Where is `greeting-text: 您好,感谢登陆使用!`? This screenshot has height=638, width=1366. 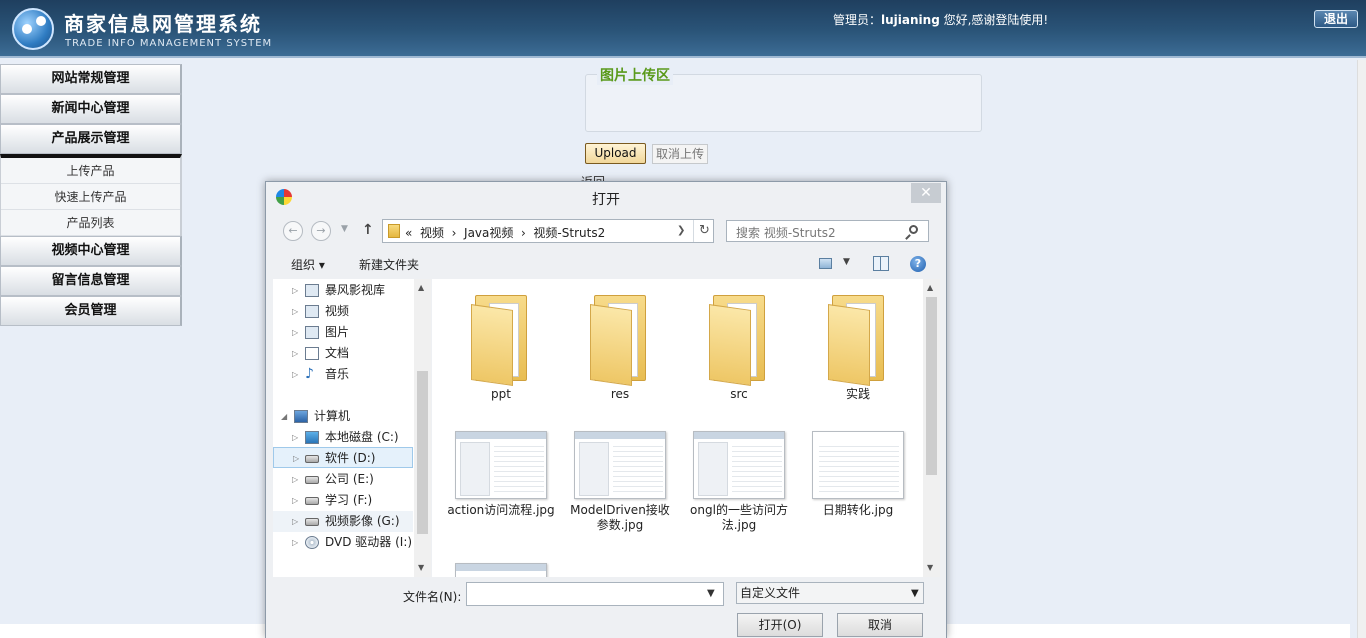
greeting-text: 您好,感谢登陆使用! is located at coordinates (994, 20).